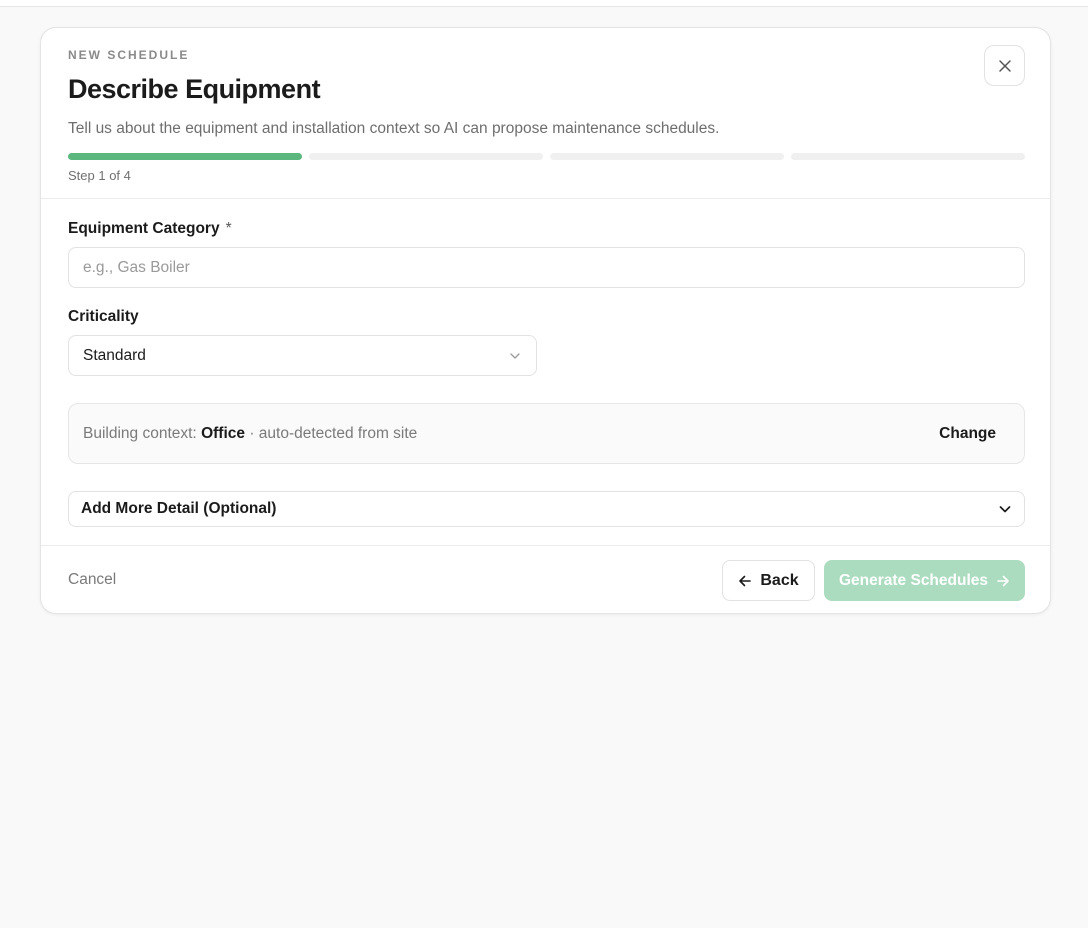 The height and width of the screenshot is (928, 1088). What do you see at coordinates (223, 433) in the screenshot?
I see `building-context-value: Office` at bounding box center [223, 433].